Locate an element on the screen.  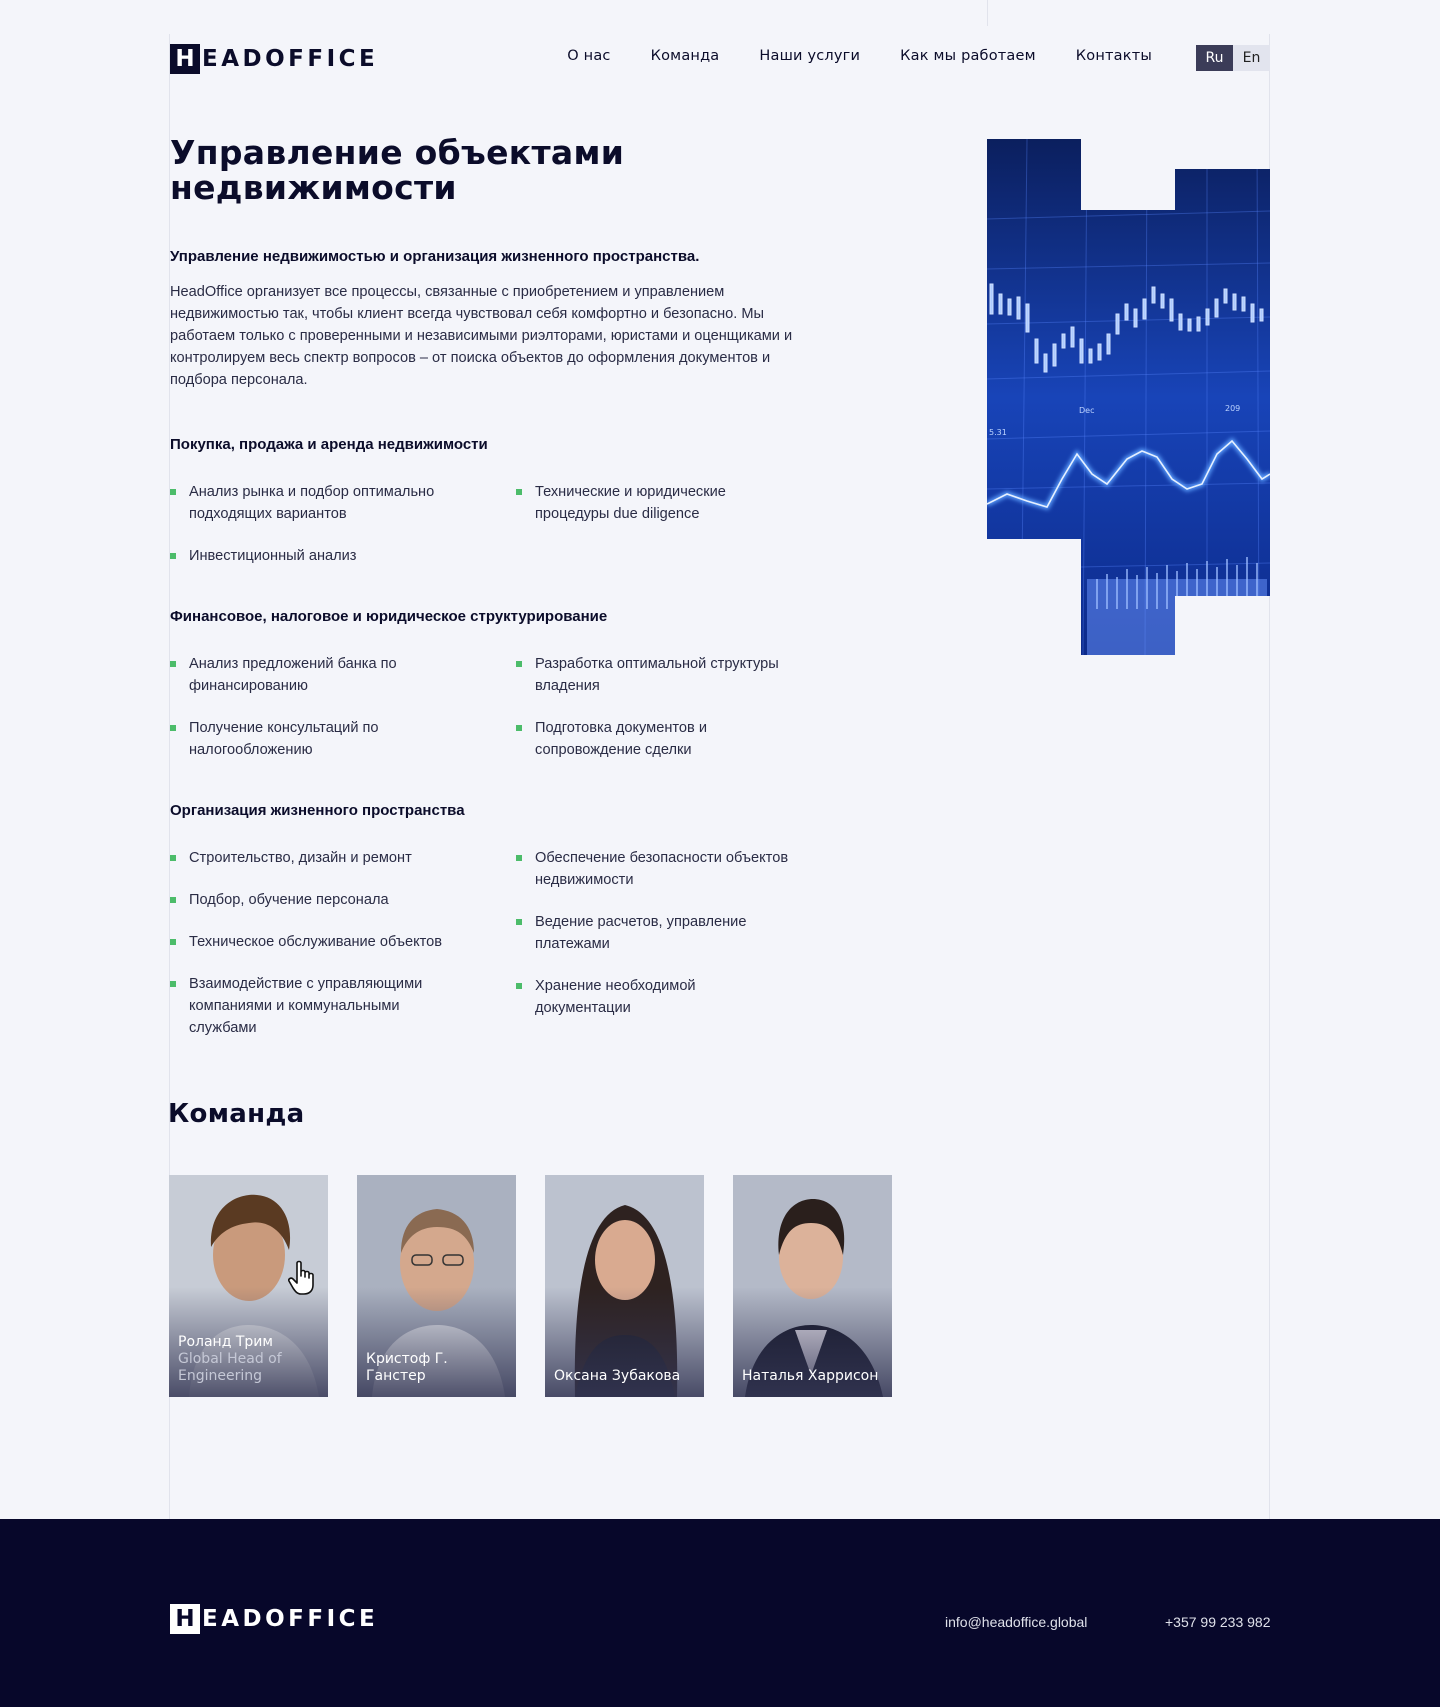
team-title: Команда is located at coordinates (236, 1114).